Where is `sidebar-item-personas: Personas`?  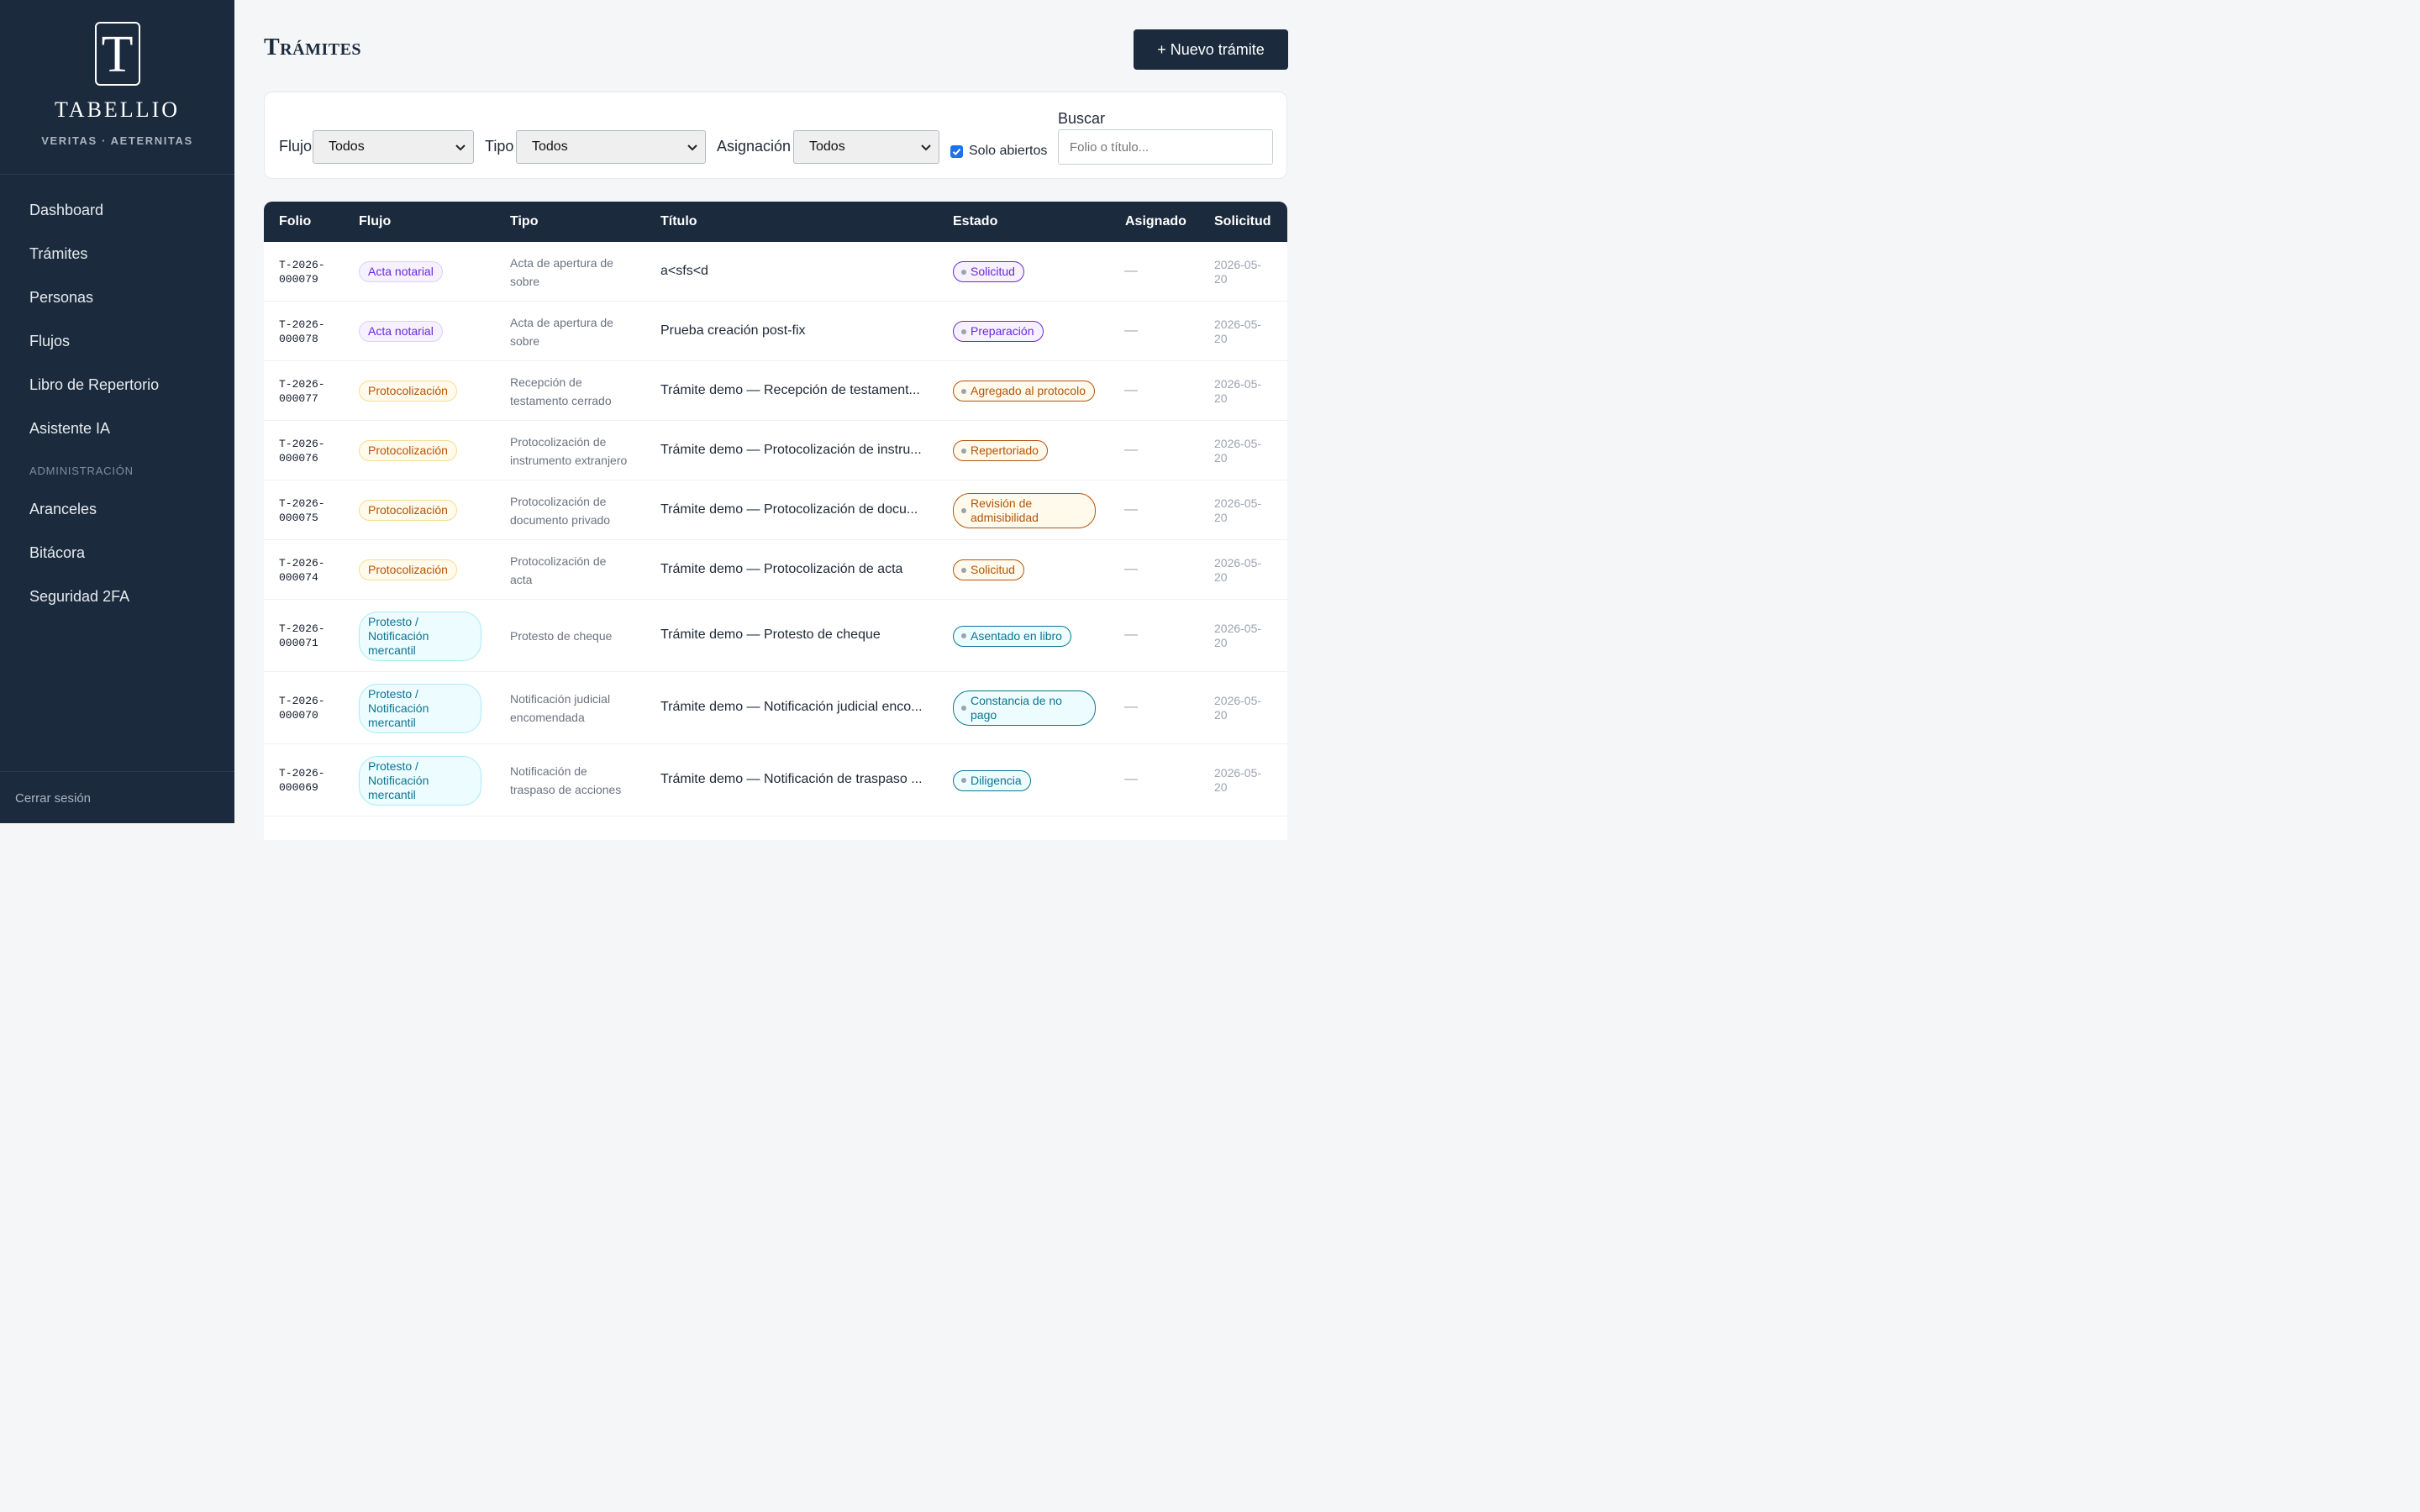 sidebar-item-personas: Personas is located at coordinates (117, 297).